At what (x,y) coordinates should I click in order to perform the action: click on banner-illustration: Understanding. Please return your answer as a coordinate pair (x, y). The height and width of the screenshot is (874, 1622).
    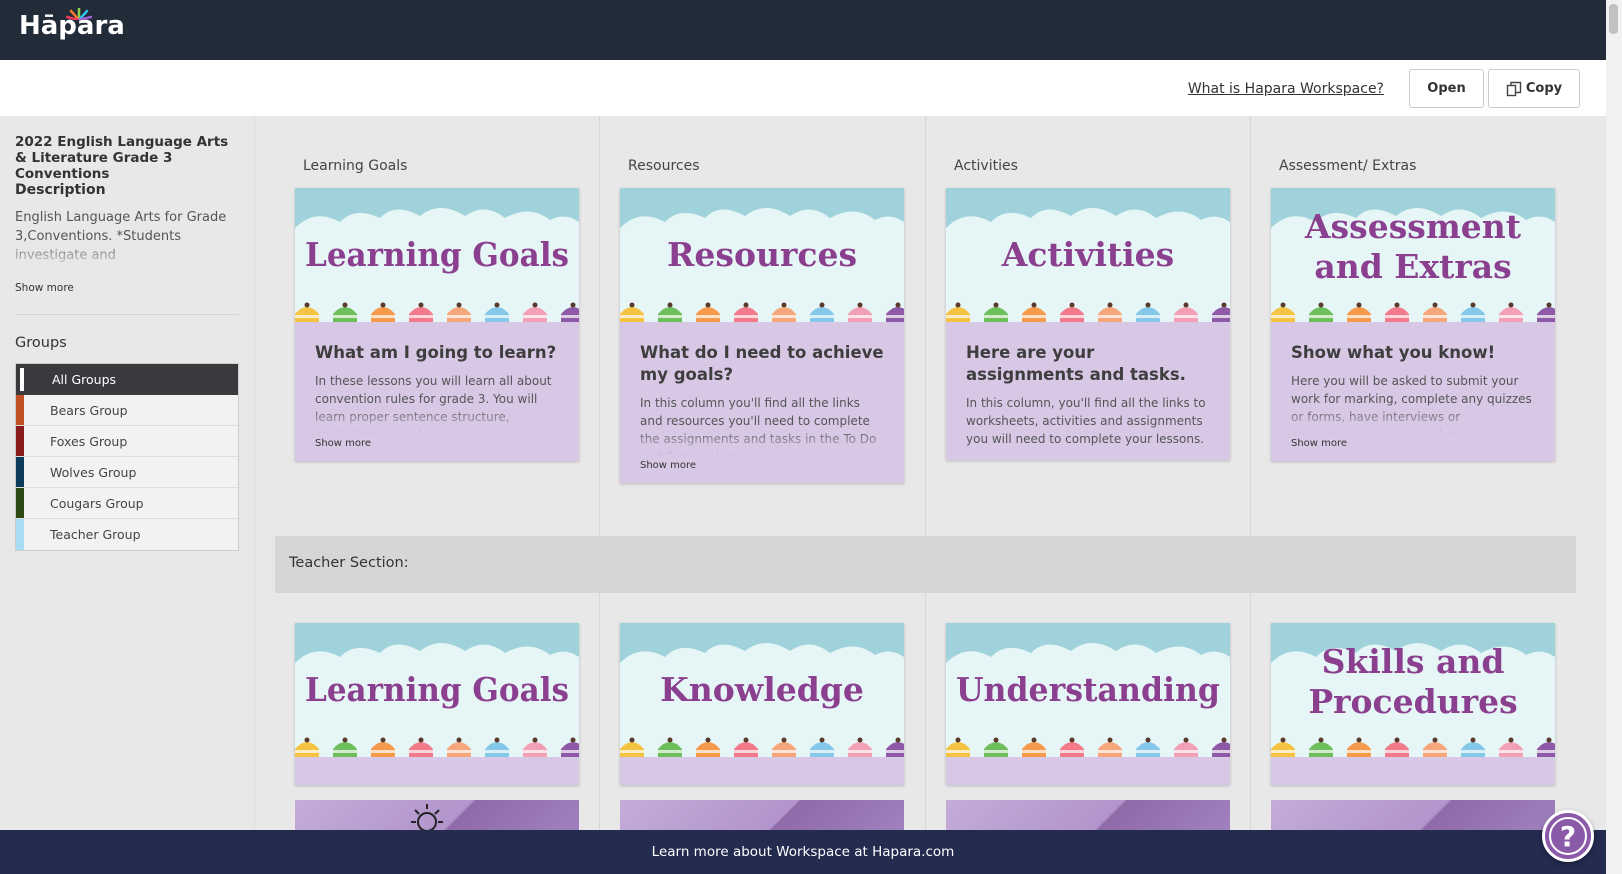
    Looking at the image, I should click on (1088, 694).